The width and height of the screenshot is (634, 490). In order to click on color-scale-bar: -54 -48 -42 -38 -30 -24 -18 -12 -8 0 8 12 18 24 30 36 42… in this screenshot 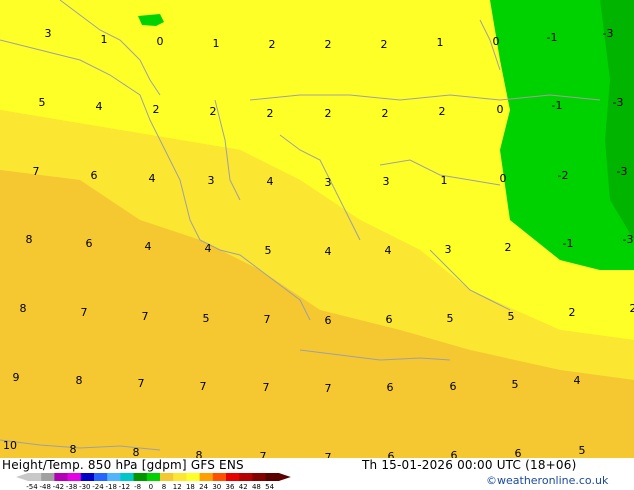, I will do `click(153, 481)`.